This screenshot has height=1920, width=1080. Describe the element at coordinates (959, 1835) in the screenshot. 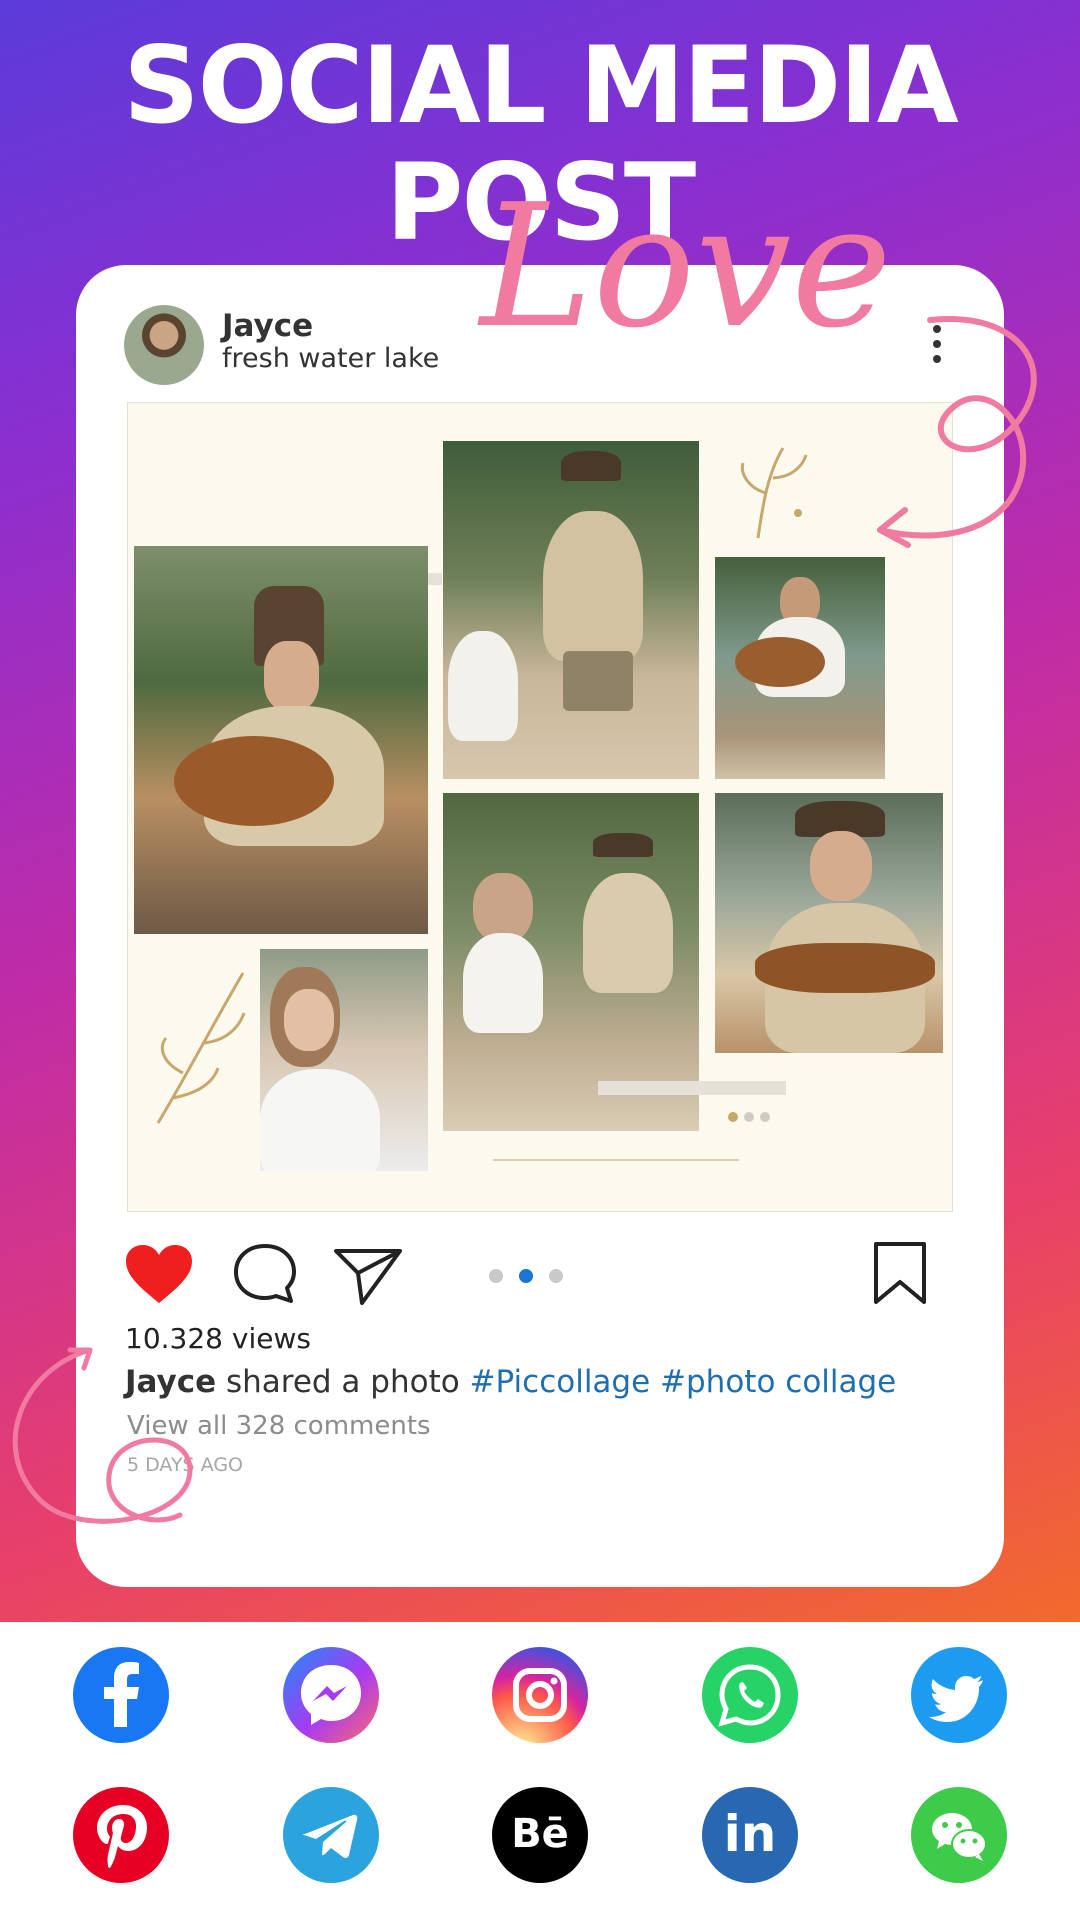

I see `wechat-icon` at that location.